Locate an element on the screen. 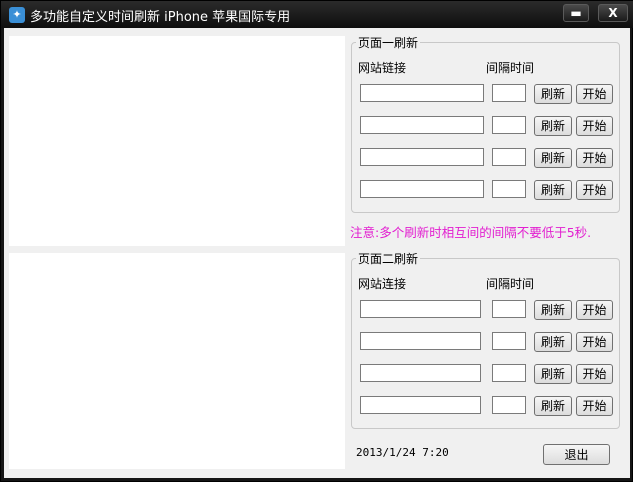 The image size is (633, 482). page1-refresh-button-1: 刷新 is located at coordinates (553, 94).